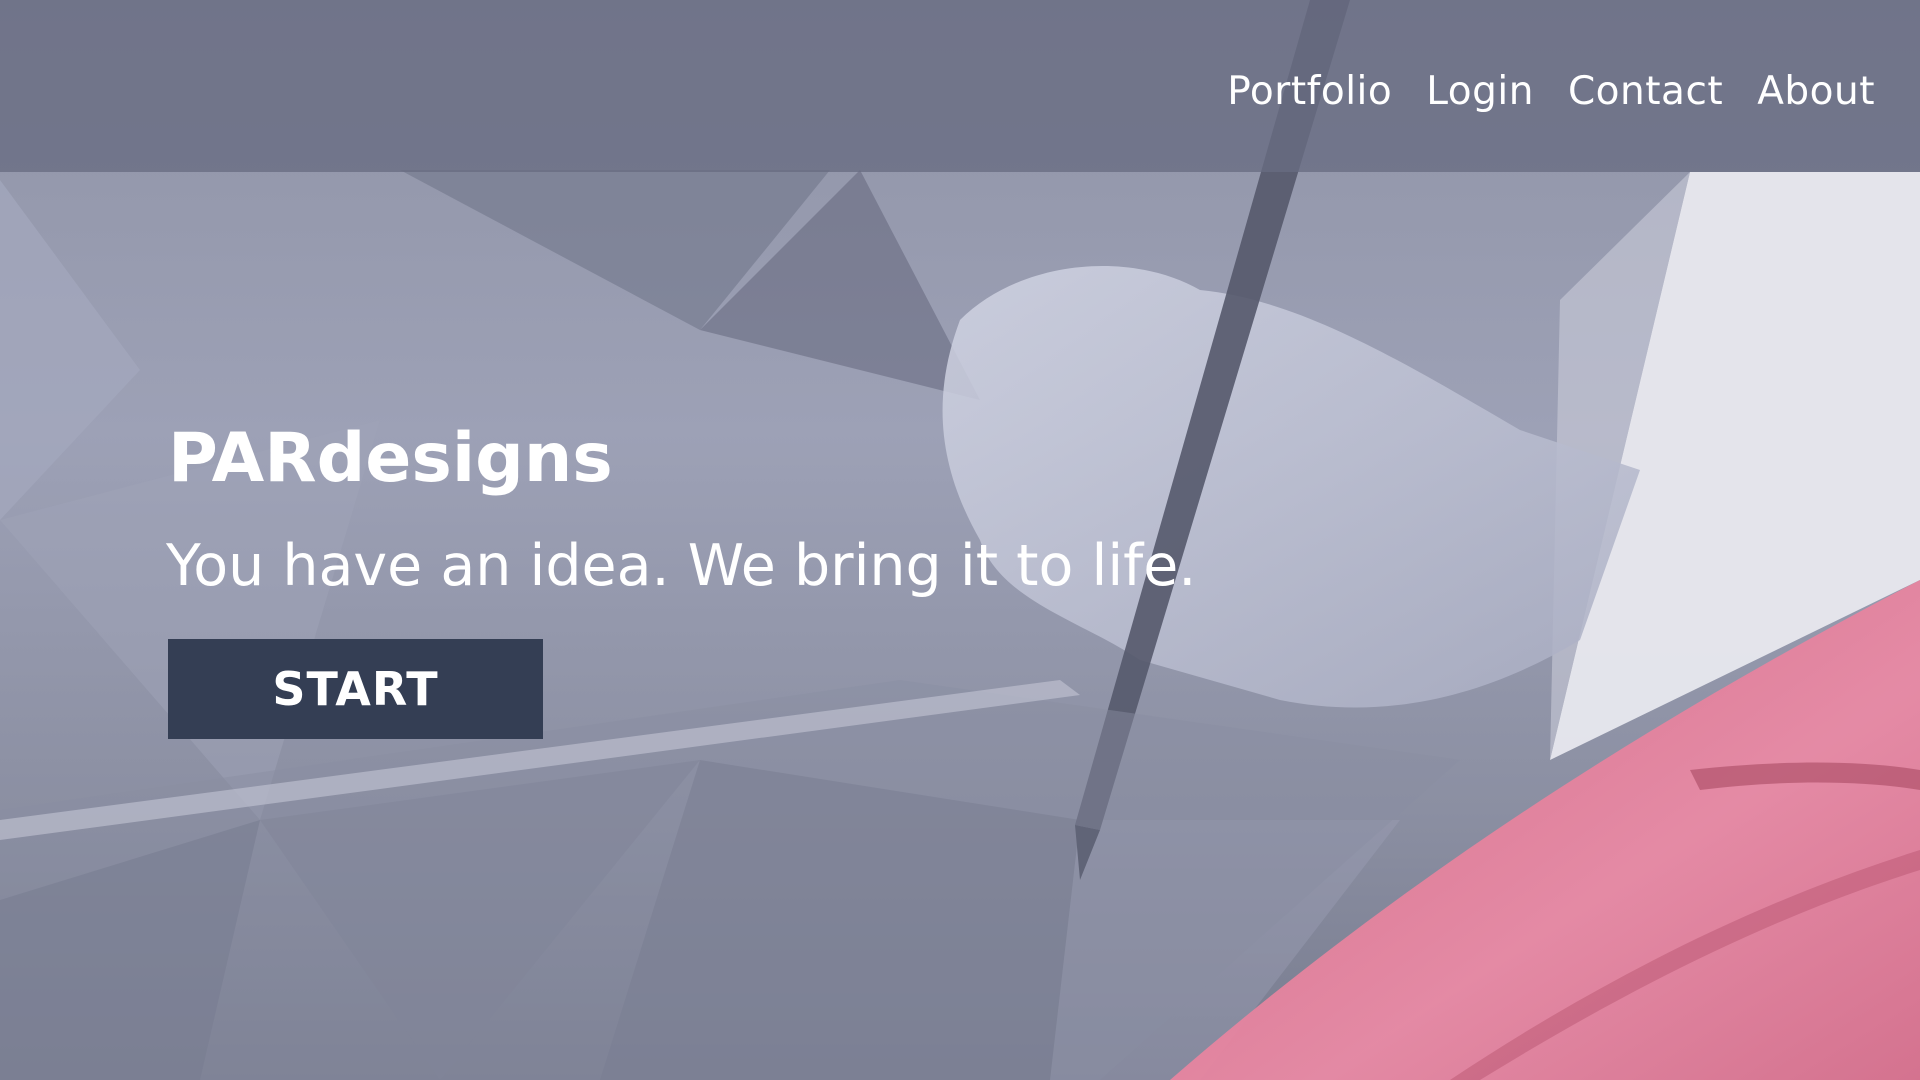 The height and width of the screenshot is (1080, 1920). Describe the element at coordinates (681, 566) in the screenshot. I see `hero-tagline: You have an idea. We bring it to life.` at that location.